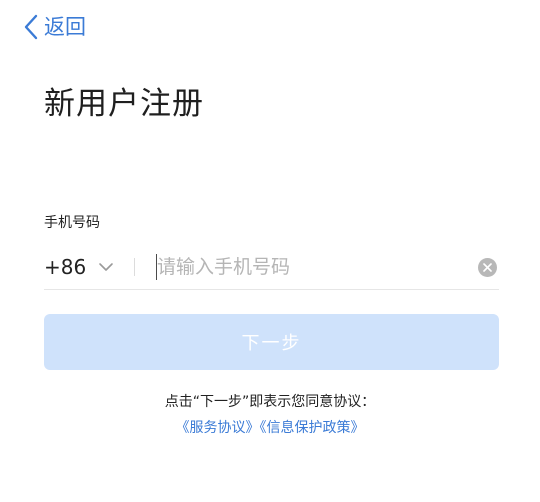  Describe the element at coordinates (106, 267) in the screenshot. I see `chevron-down-icon` at that location.